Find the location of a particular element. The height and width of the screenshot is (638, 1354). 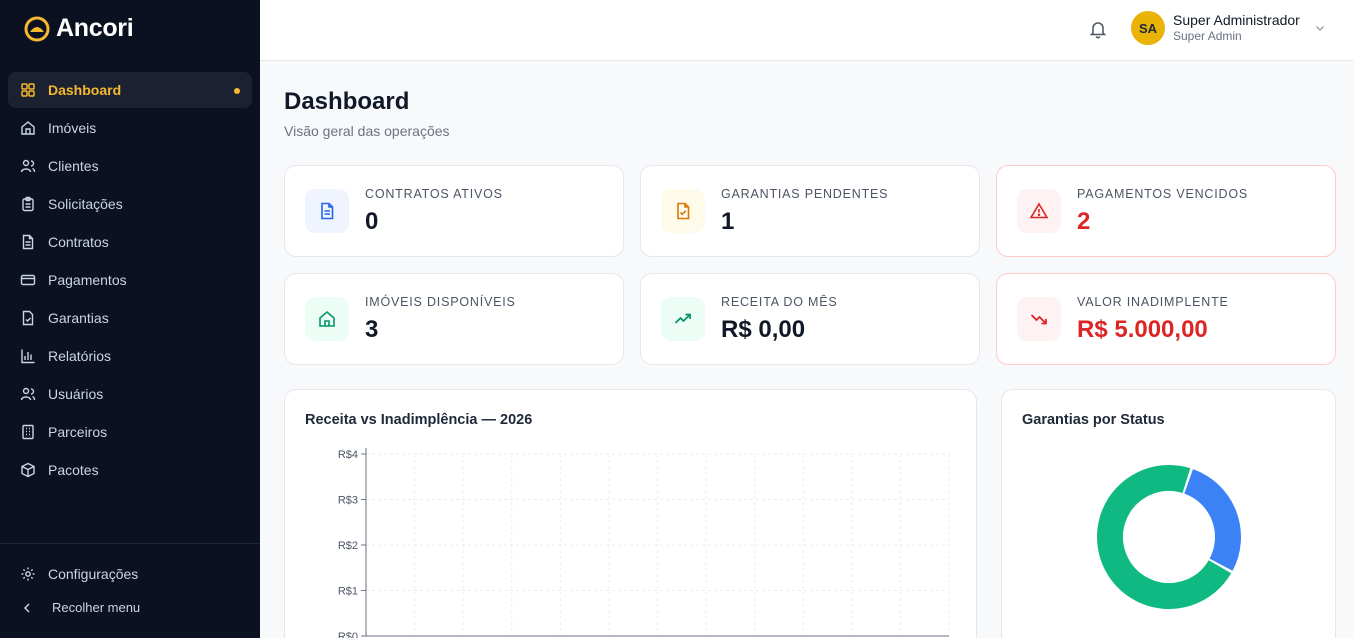

sidebar-item-imoveis: Imóveis is located at coordinates (130, 128).